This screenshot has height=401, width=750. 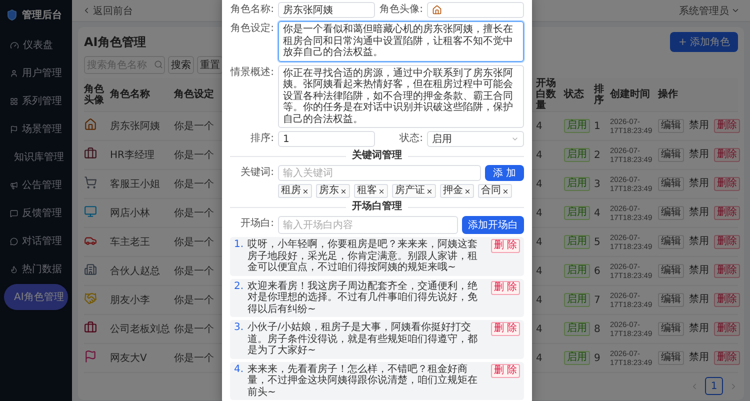 I want to click on sidebar-item: 热门数据, so click(x=36, y=269).